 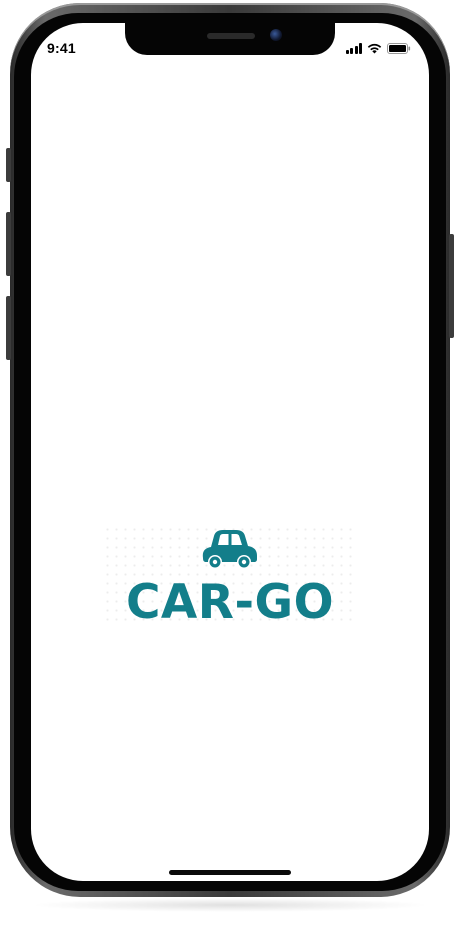 I want to click on status-time: 9:41, so click(x=61, y=48).